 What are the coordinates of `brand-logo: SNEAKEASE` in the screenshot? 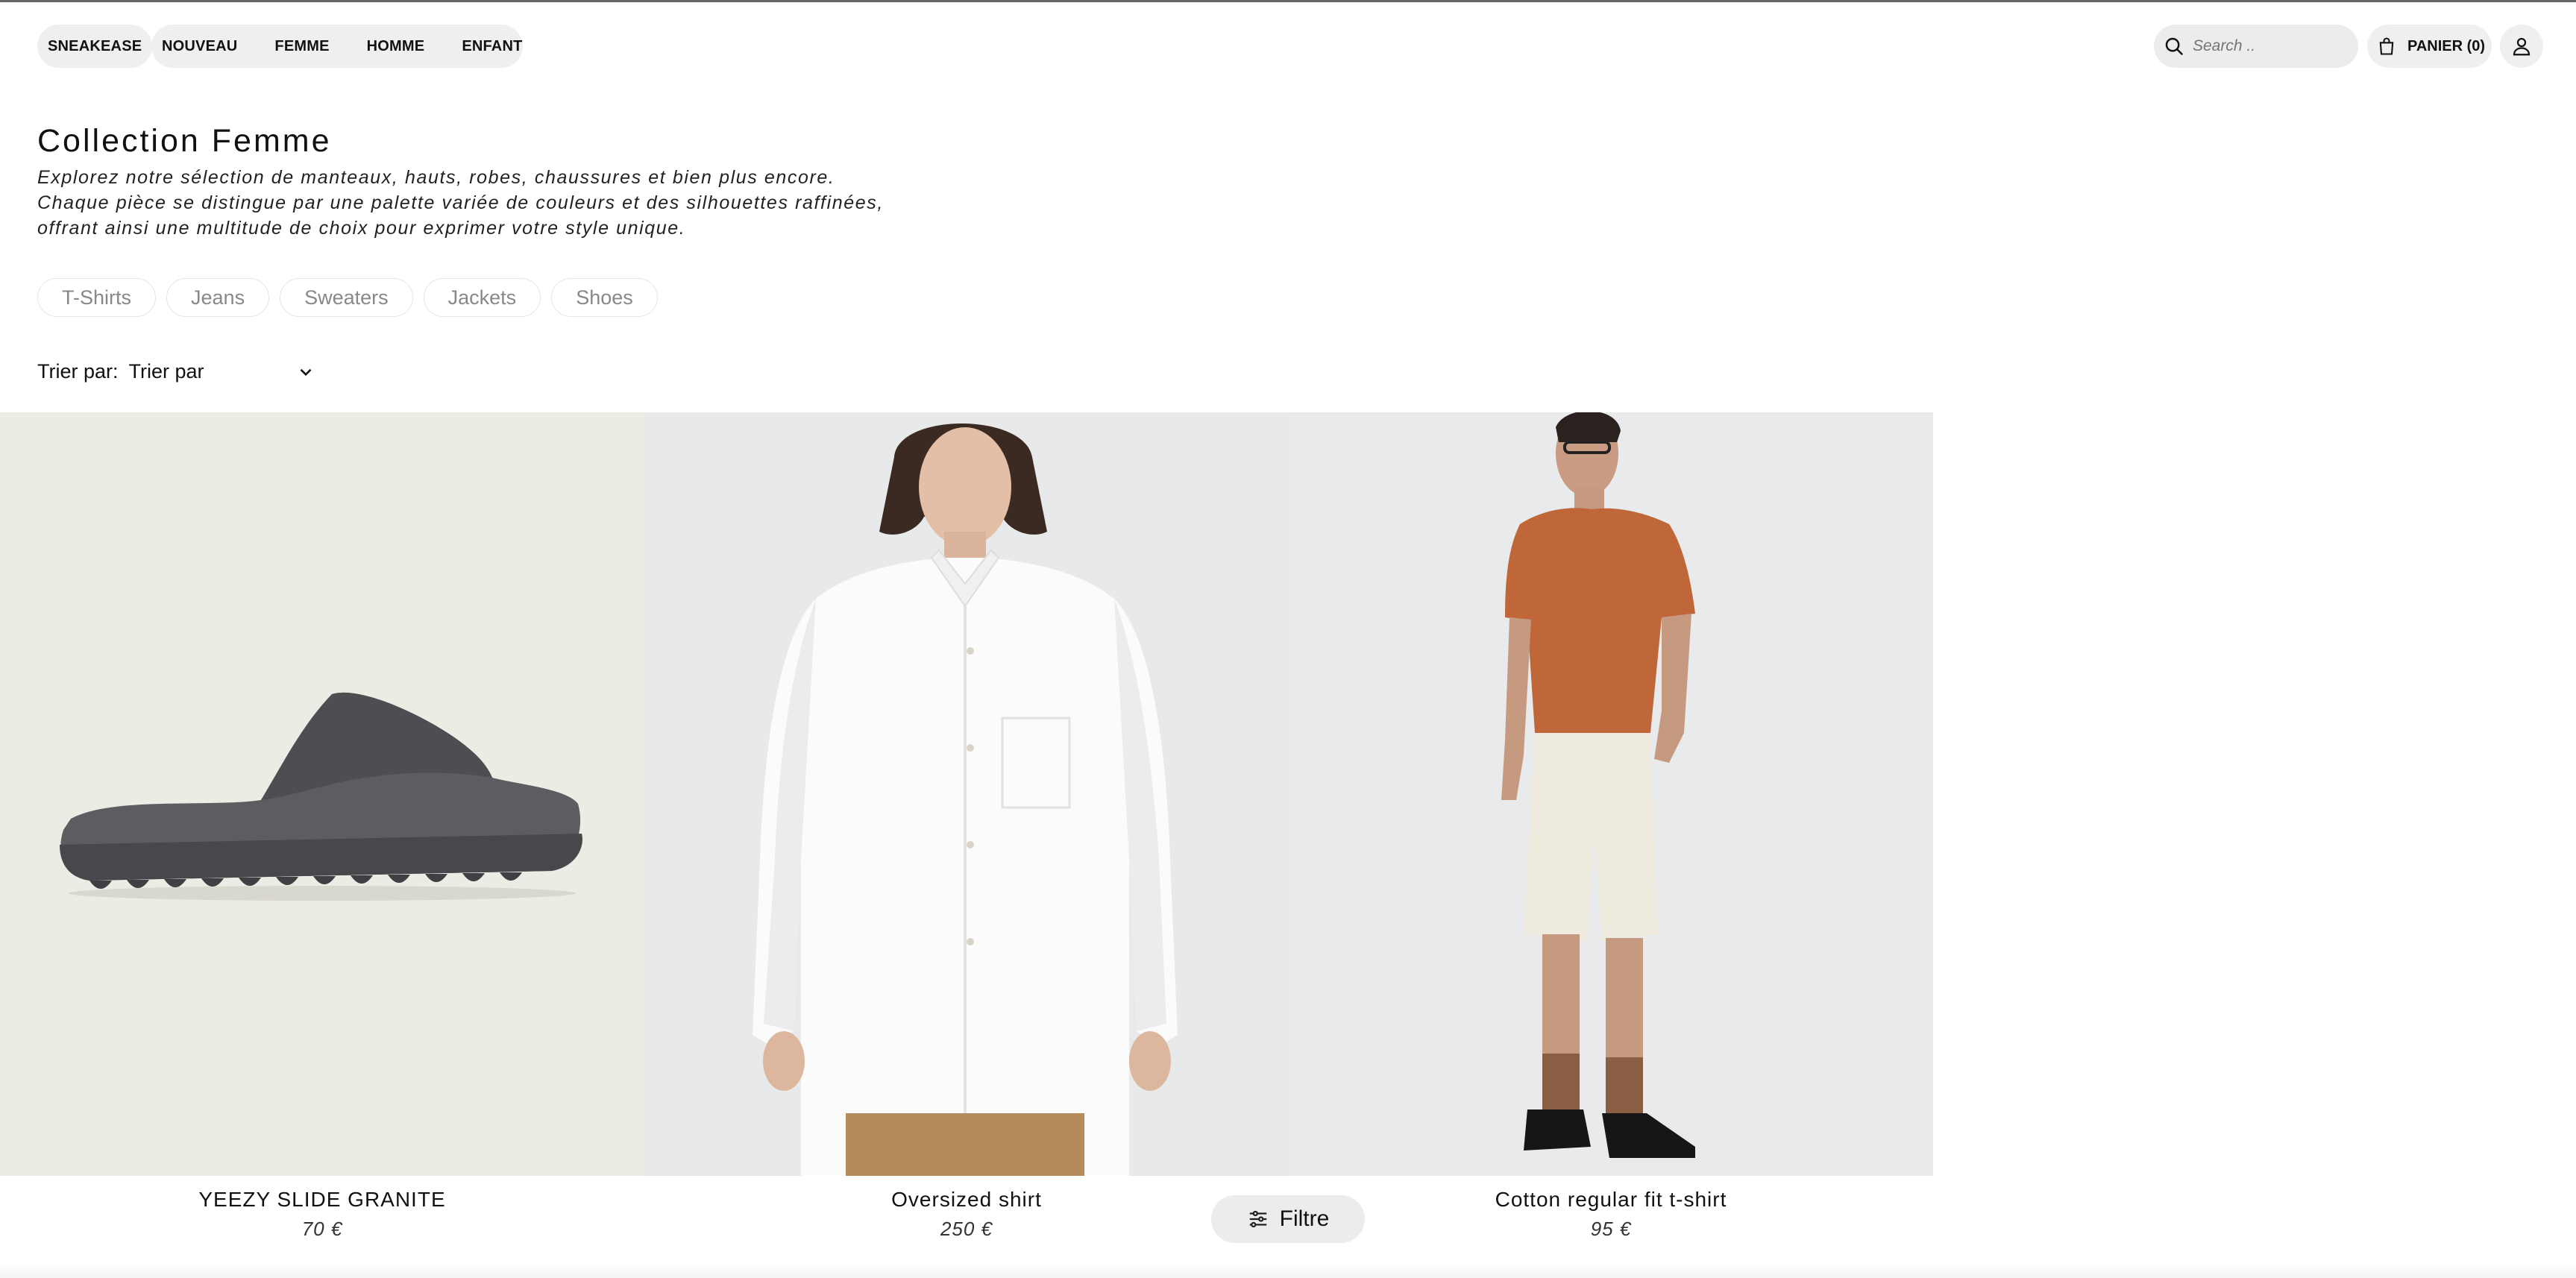 It's located at (95, 46).